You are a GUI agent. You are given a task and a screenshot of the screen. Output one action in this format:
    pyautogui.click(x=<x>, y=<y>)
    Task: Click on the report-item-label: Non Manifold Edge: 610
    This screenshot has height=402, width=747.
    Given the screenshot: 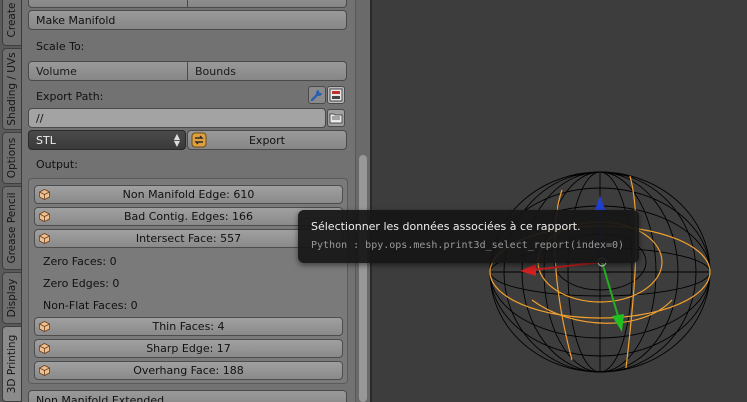 What is the action you would take?
    pyautogui.click(x=188, y=194)
    